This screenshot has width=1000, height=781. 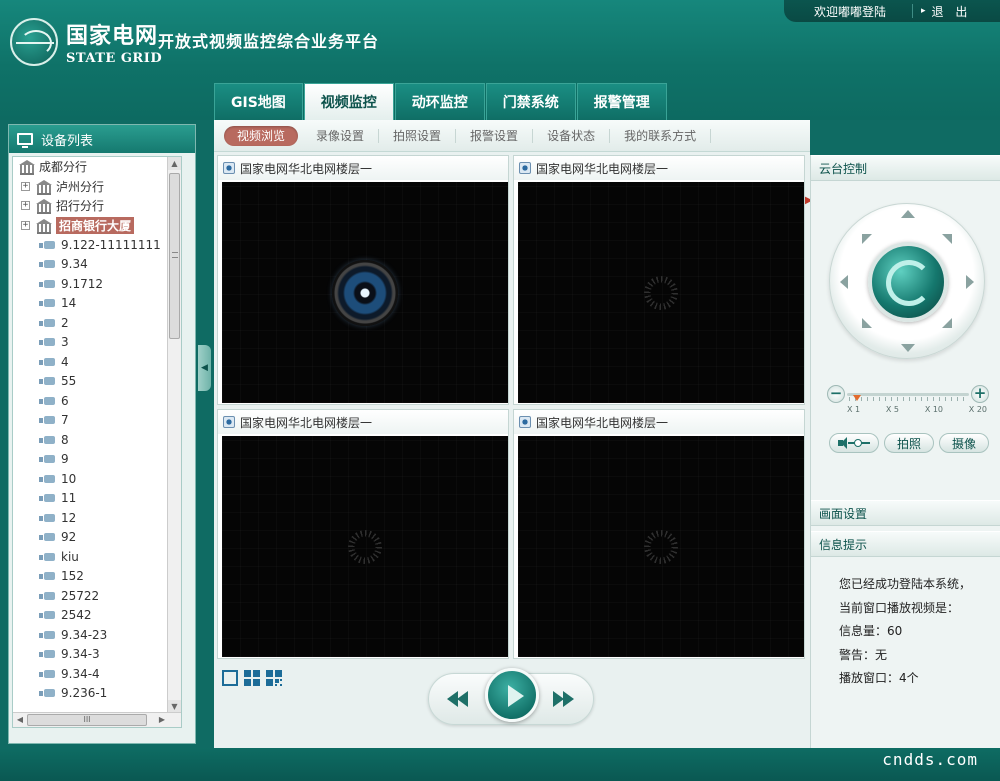 I want to click on subtab-device-status: 设备状态, so click(x=572, y=135).